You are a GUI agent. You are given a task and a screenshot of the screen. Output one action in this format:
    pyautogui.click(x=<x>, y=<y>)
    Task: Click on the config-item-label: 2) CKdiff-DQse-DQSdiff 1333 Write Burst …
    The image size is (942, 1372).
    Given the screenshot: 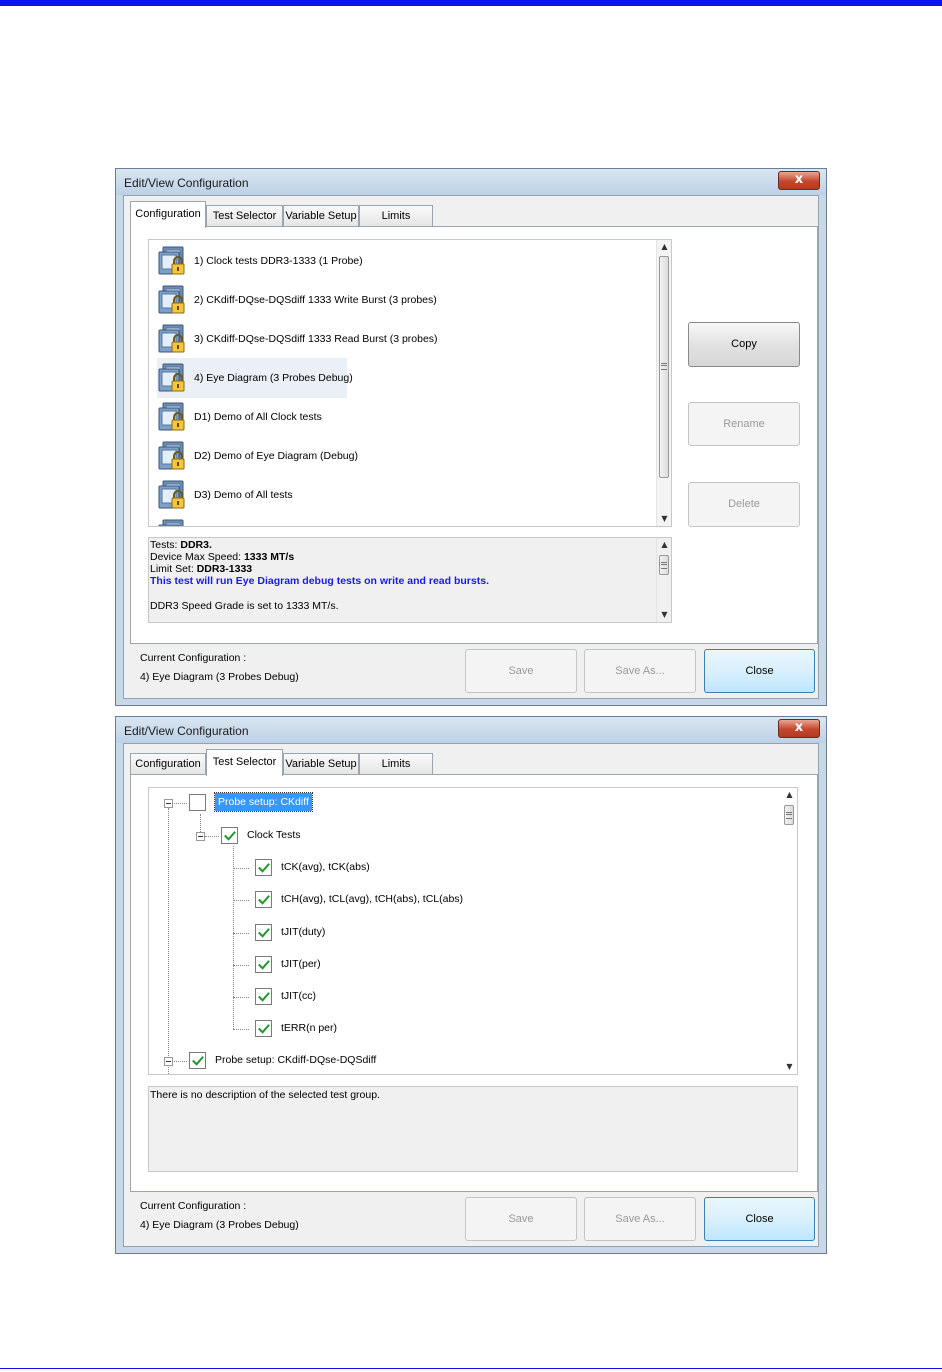 What is the action you would take?
    pyautogui.click(x=315, y=300)
    